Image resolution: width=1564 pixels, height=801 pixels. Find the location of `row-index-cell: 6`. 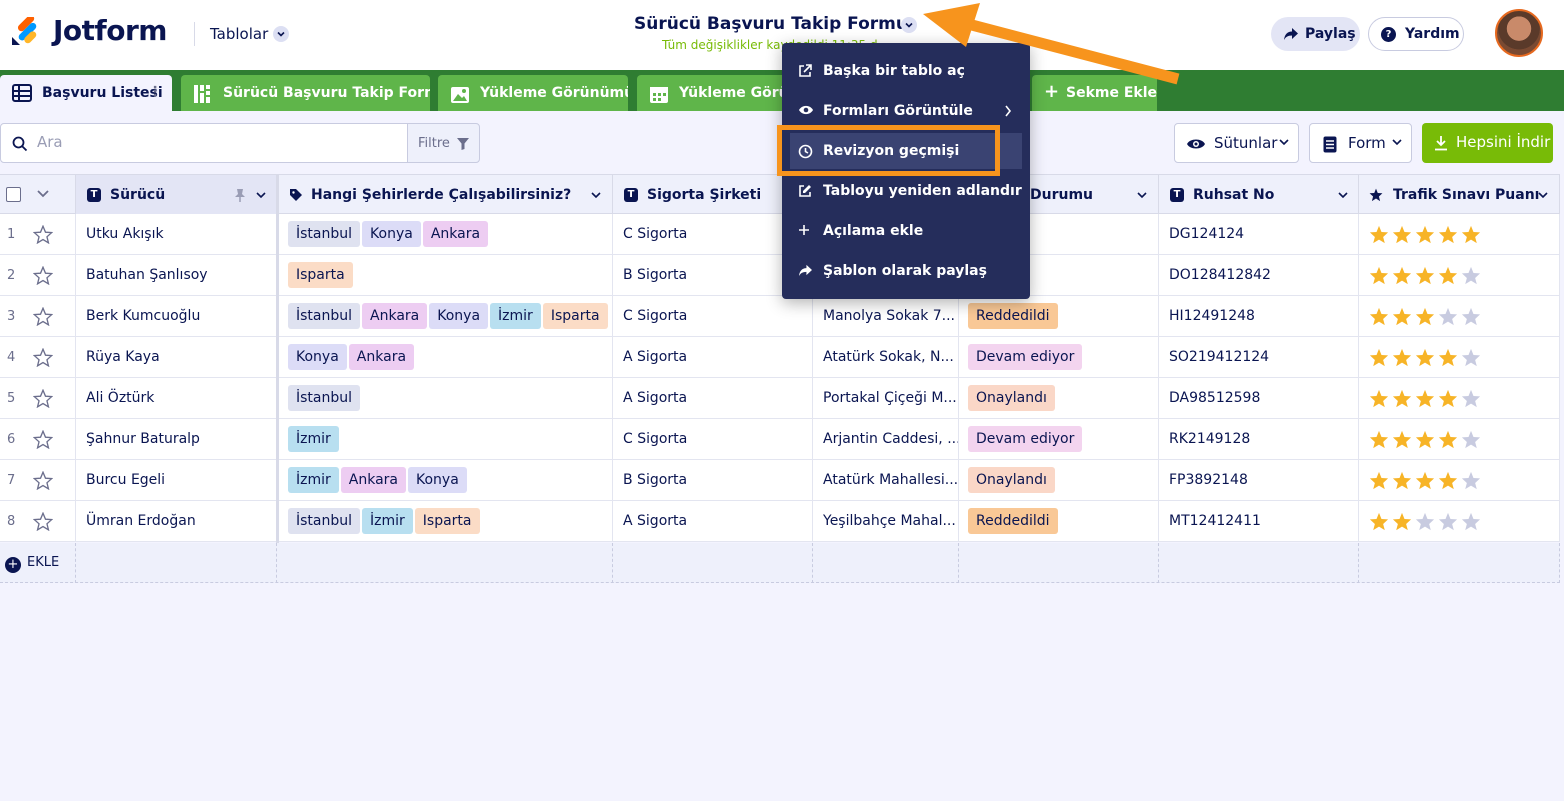

row-index-cell: 6 is located at coordinates (38, 439).